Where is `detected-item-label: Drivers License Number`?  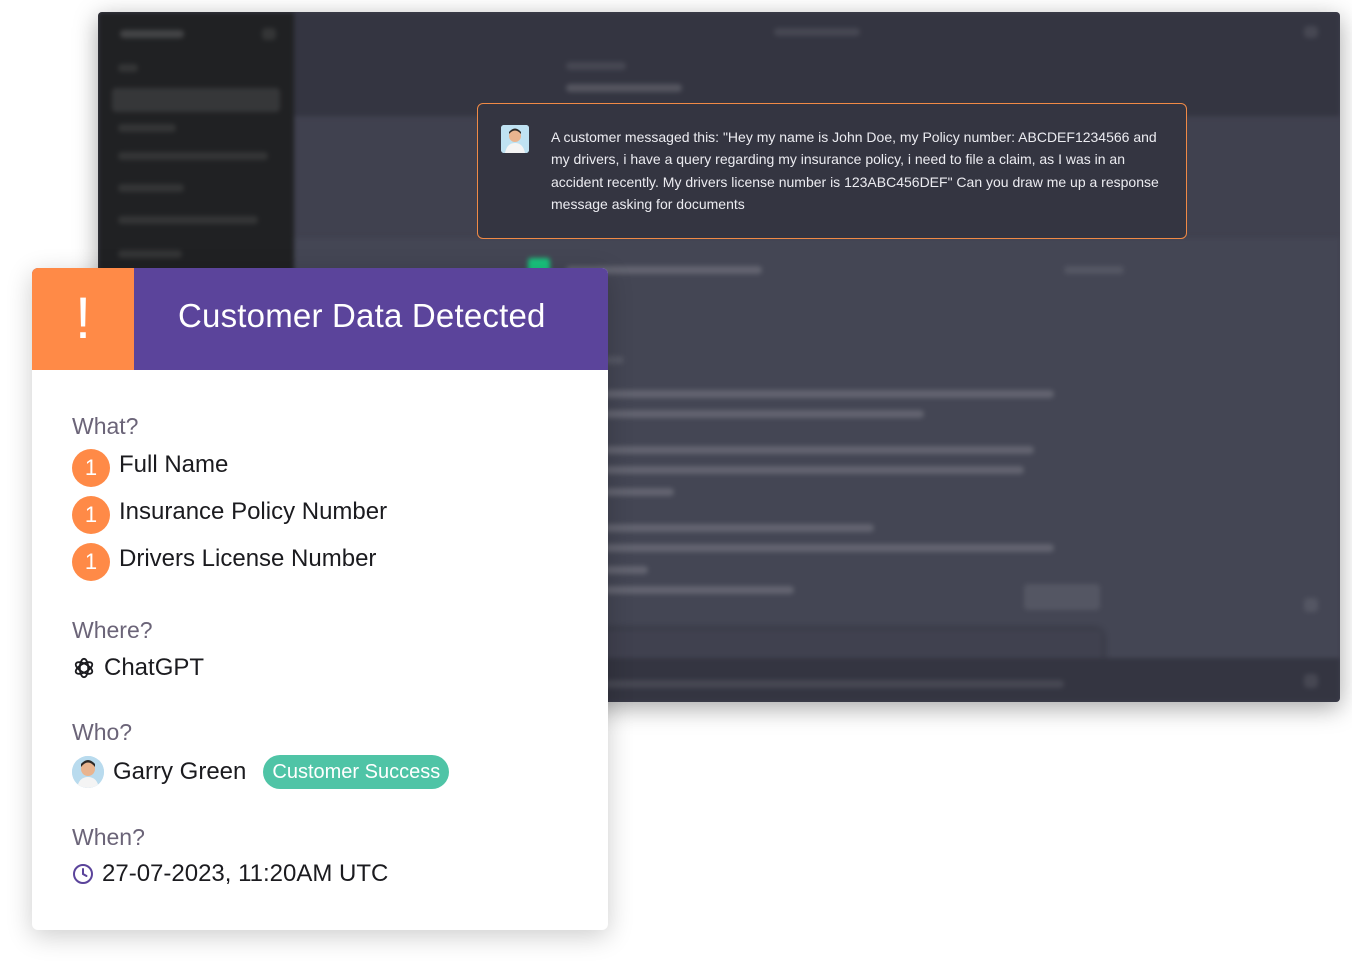
detected-item-label: Drivers License Number is located at coordinates (248, 558).